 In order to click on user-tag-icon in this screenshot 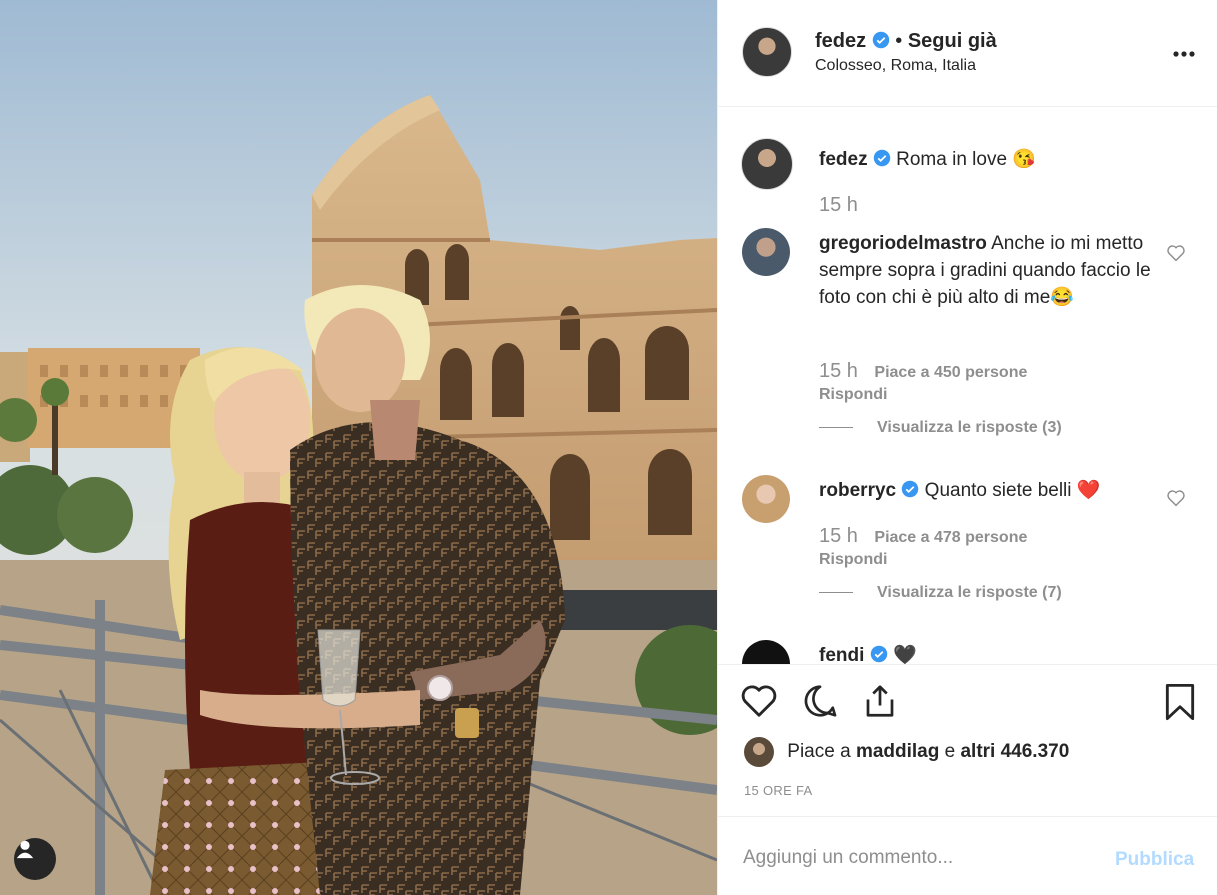, I will do `click(25, 849)`.